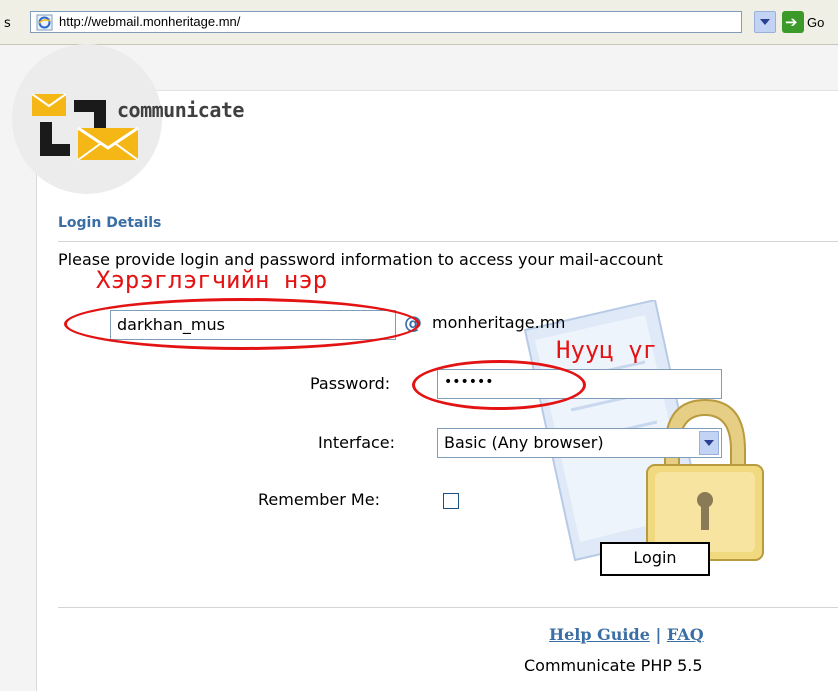  I want to click on brand-name: communicate, so click(180, 110).